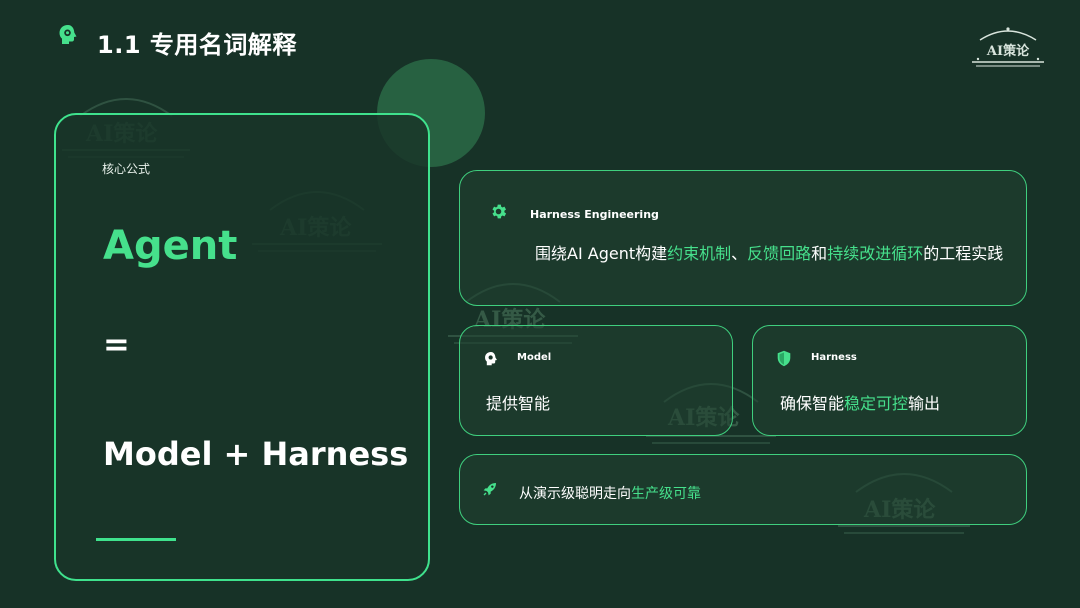 This screenshot has height=608, width=1080. What do you see at coordinates (889, 380) in the screenshot?
I see `harness-card` at bounding box center [889, 380].